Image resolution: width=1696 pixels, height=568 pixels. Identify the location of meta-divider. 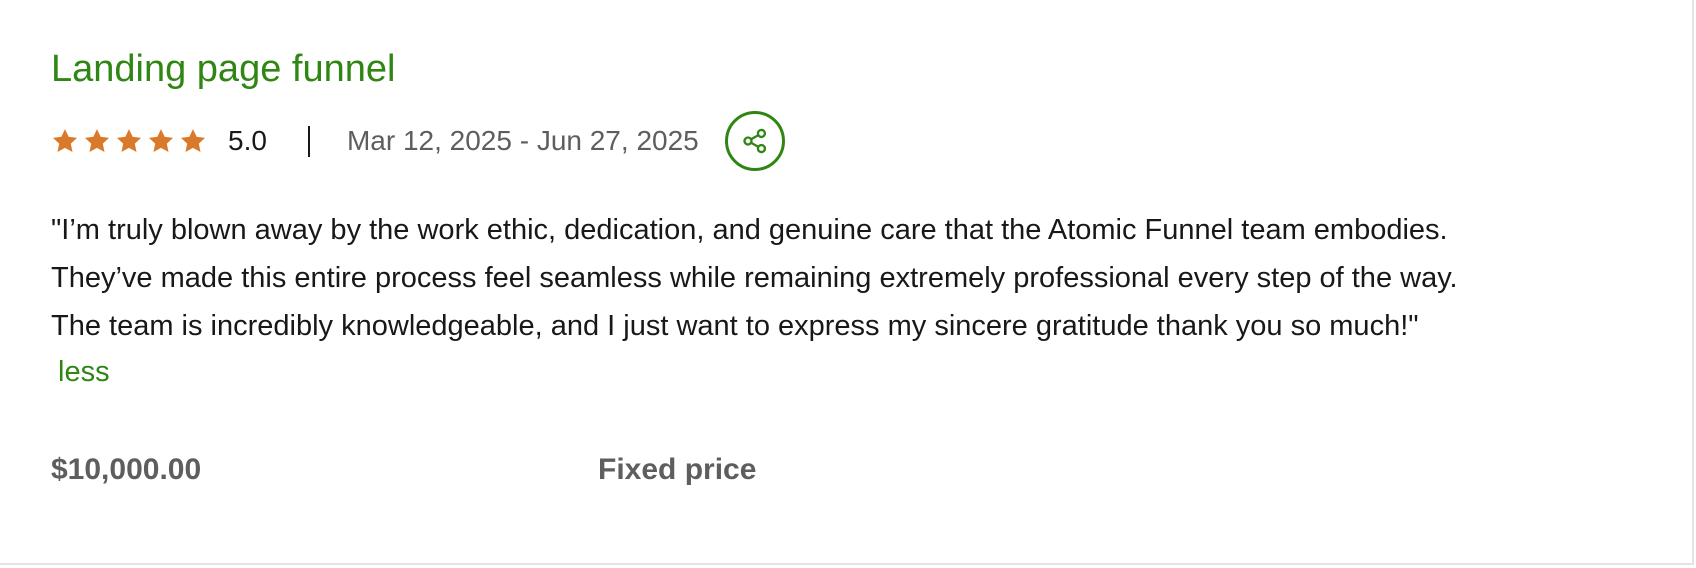
(308, 141).